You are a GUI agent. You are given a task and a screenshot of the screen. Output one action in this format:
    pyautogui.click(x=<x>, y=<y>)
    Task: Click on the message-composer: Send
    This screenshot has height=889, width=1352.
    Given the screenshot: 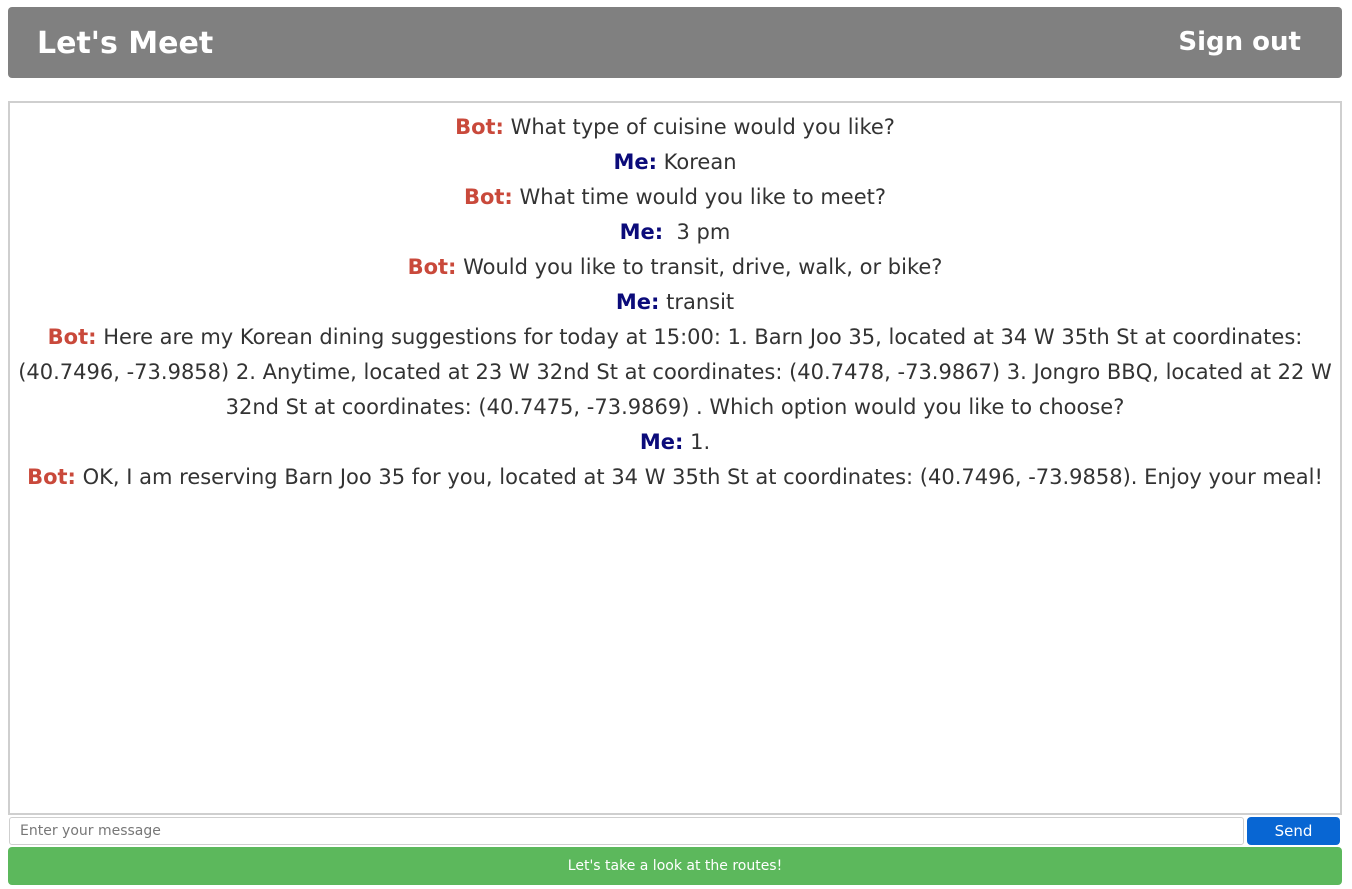 What is the action you would take?
    pyautogui.click(x=675, y=831)
    